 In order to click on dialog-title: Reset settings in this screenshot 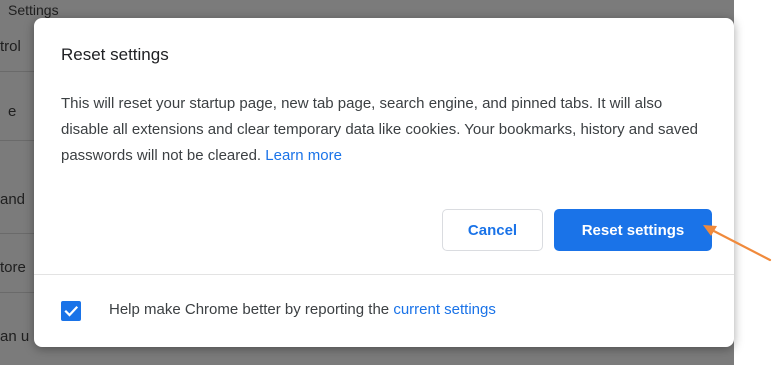, I will do `click(115, 54)`.